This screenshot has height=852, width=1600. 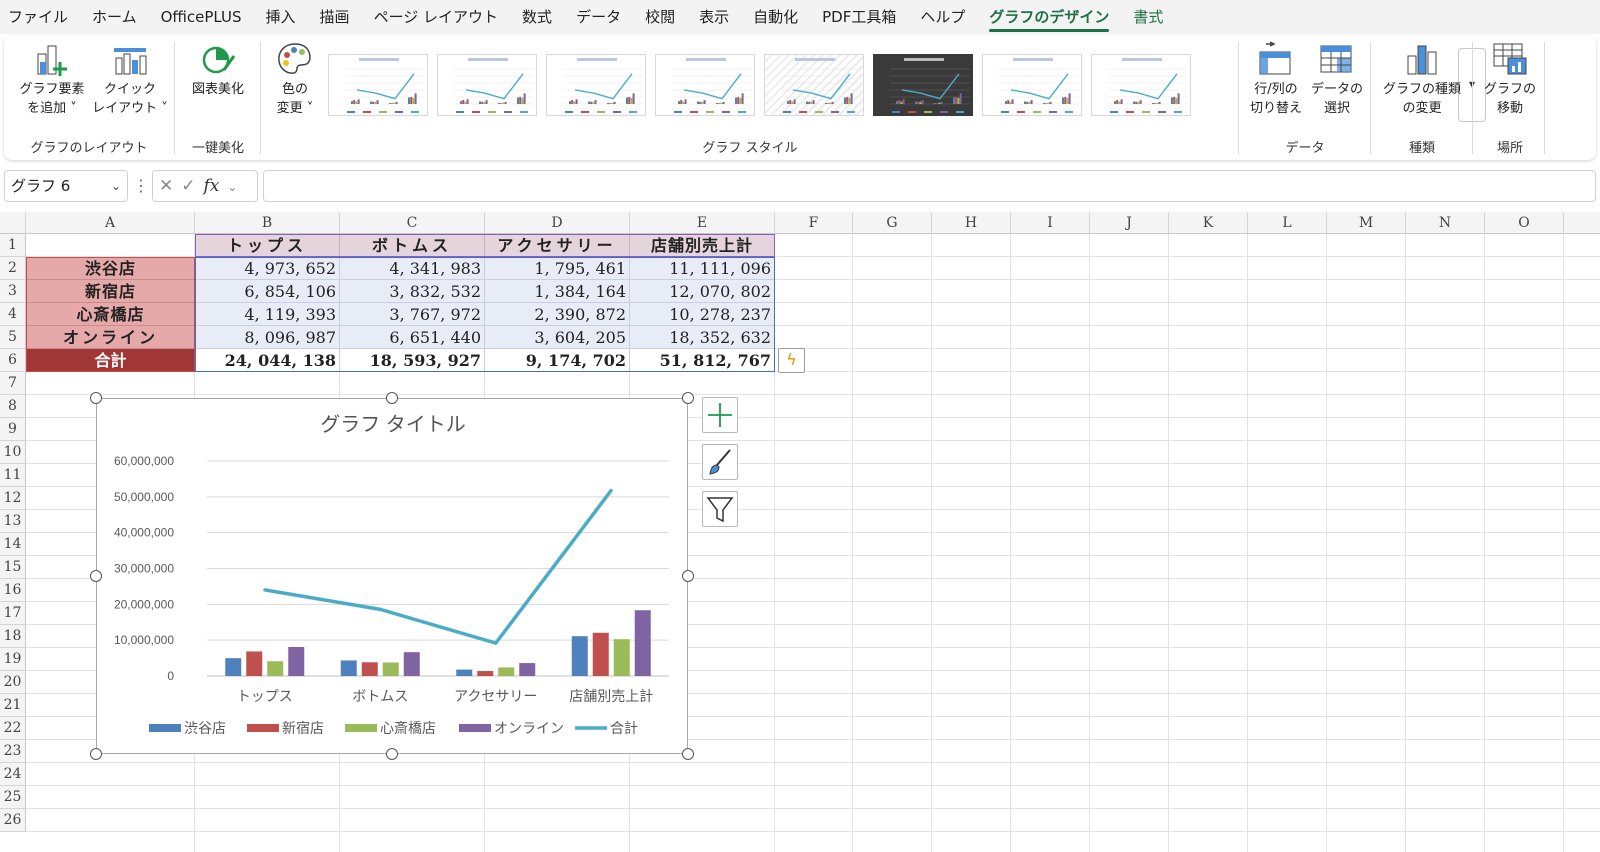 I want to click on legend-entry: 合計, so click(x=606, y=728).